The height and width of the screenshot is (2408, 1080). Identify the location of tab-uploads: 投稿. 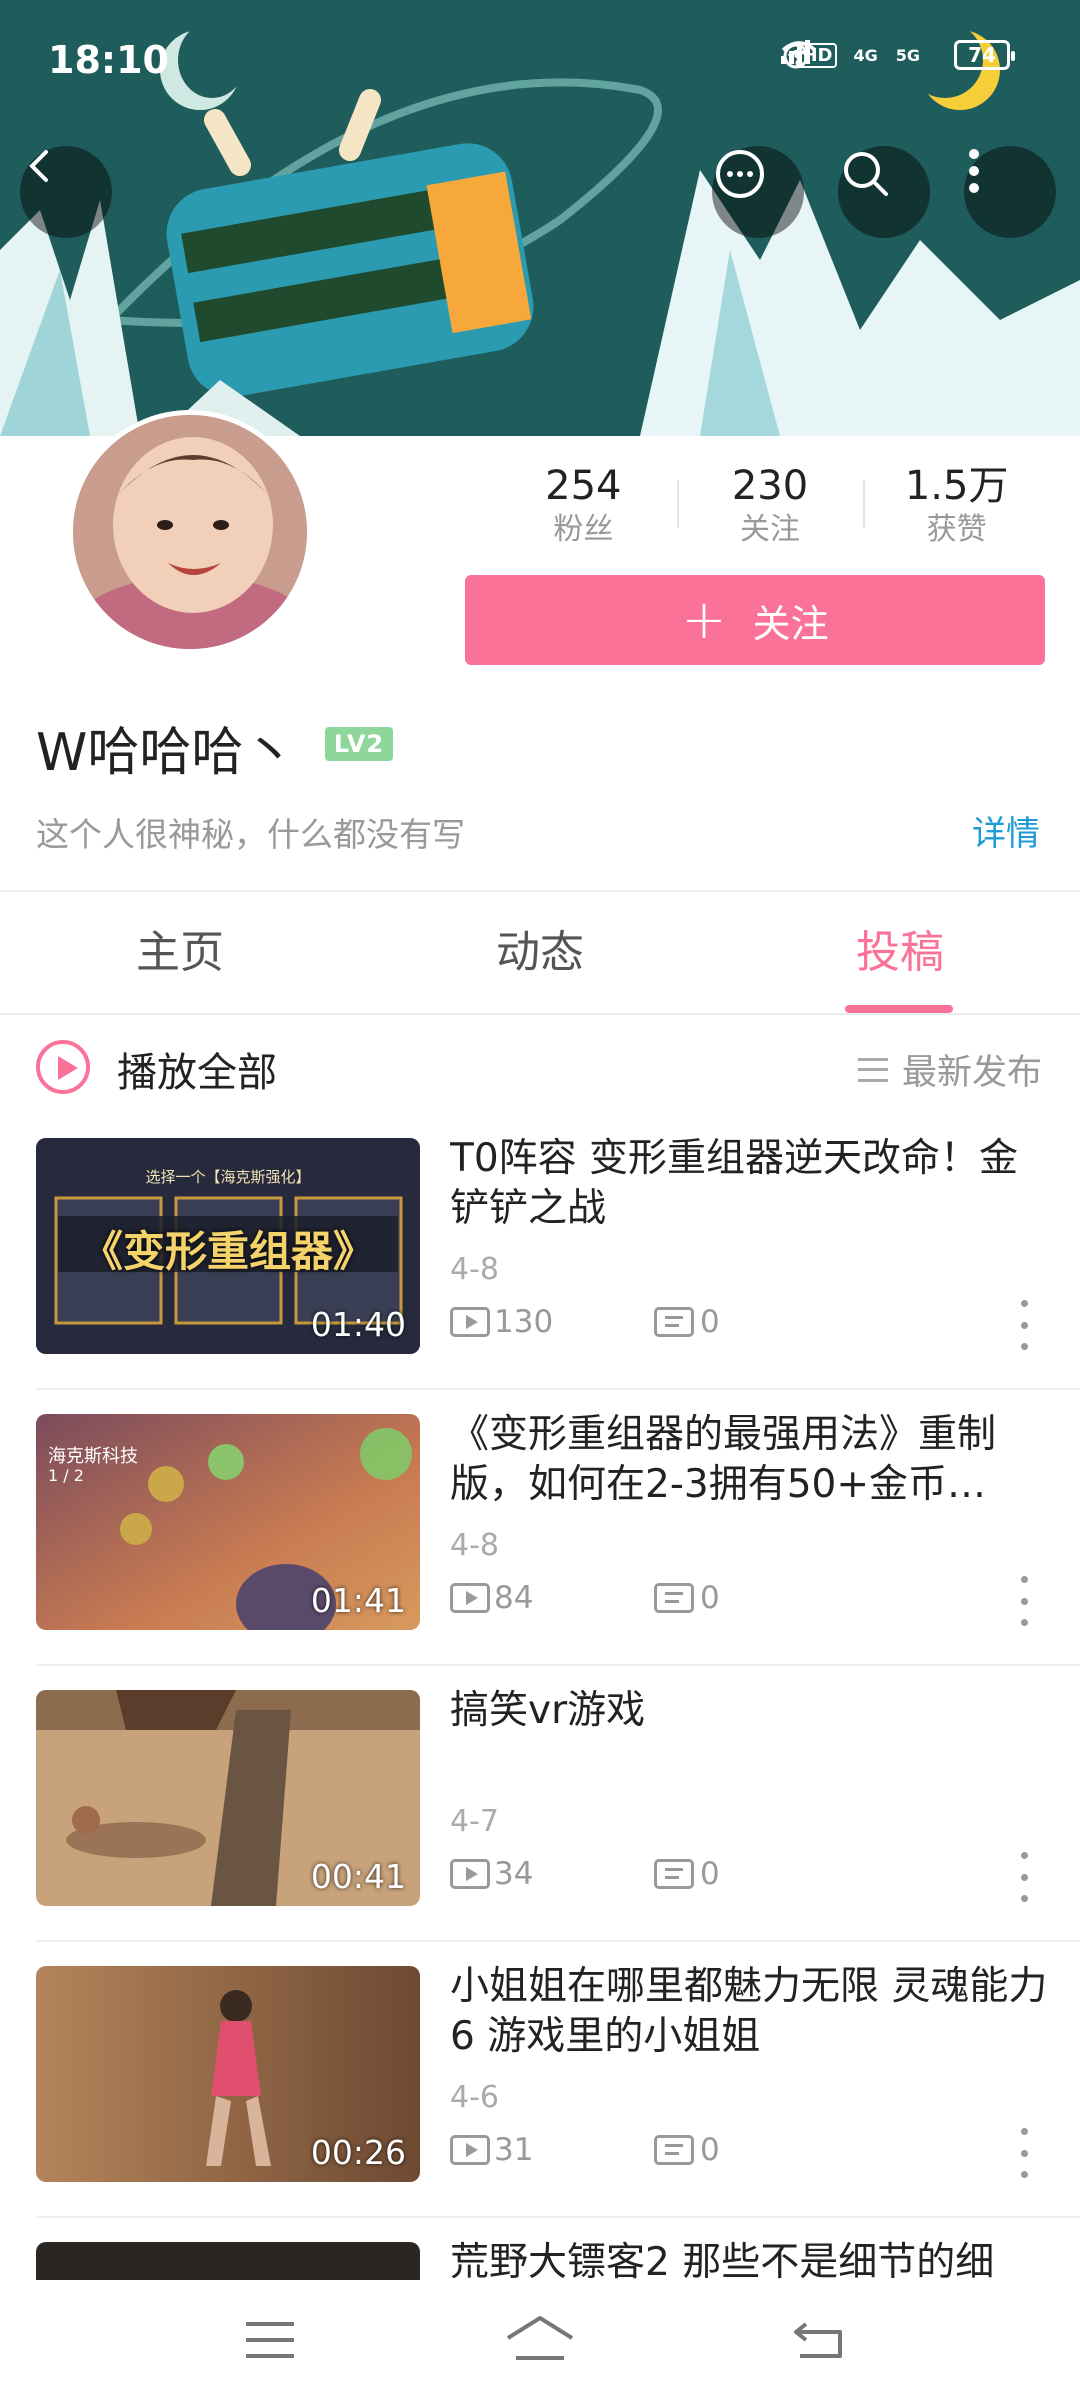
(900, 953).